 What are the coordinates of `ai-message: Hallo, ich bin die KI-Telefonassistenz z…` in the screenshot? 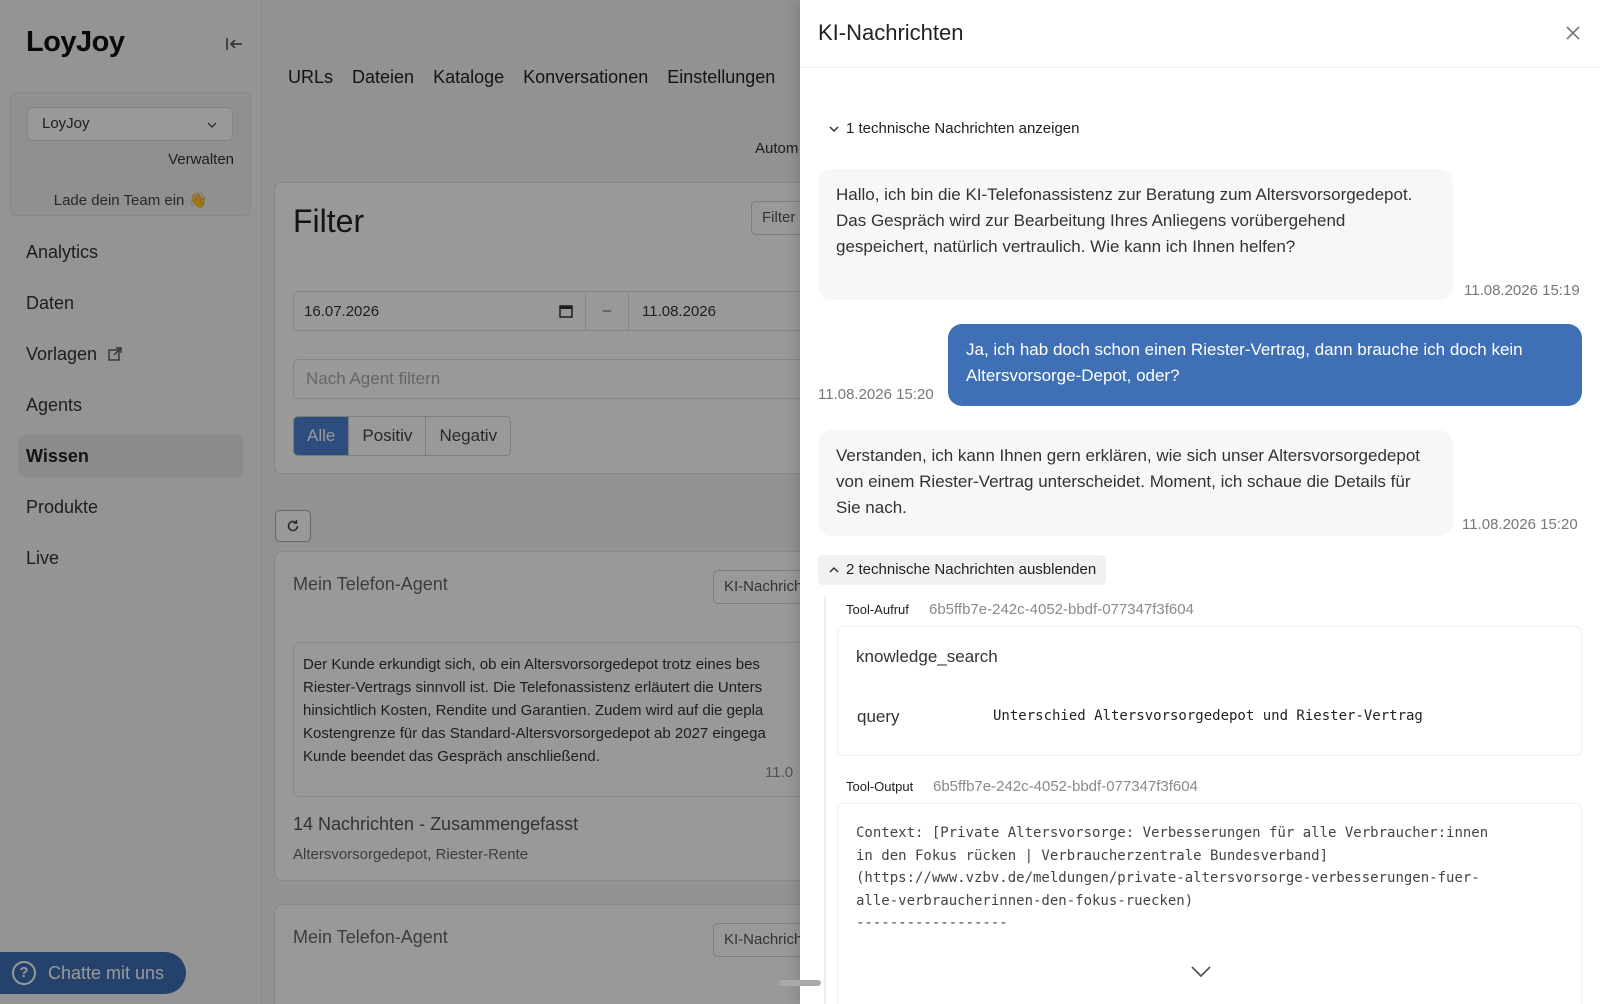 It's located at (1135, 234).